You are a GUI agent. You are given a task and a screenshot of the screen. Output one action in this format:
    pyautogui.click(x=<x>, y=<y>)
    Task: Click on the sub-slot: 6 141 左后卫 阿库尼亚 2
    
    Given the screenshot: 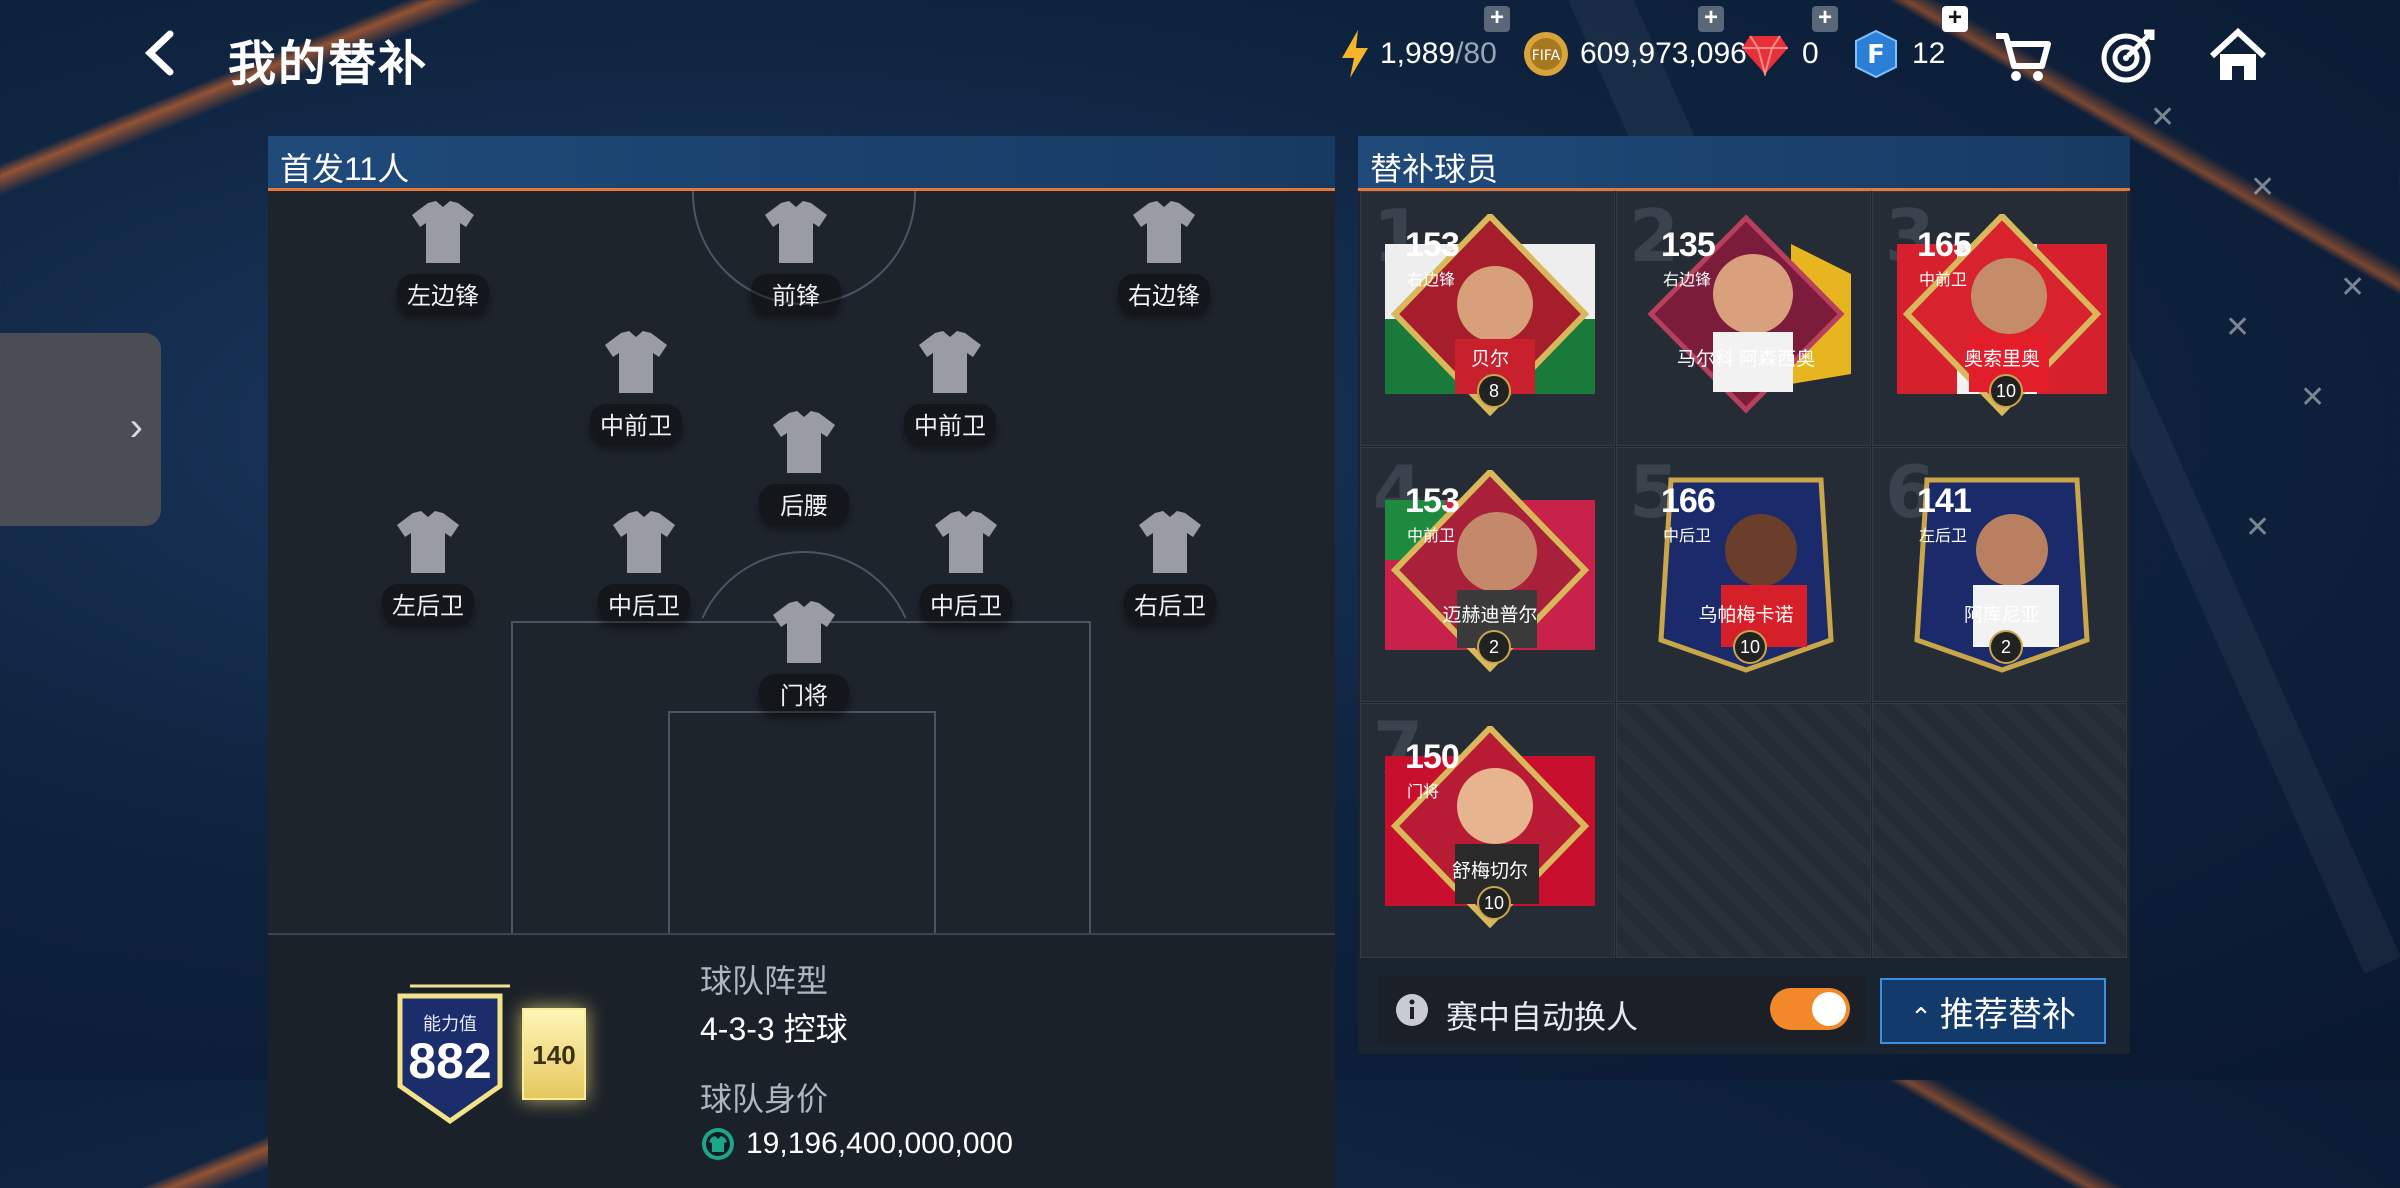 What is the action you would take?
    pyautogui.click(x=1999, y=574)
    